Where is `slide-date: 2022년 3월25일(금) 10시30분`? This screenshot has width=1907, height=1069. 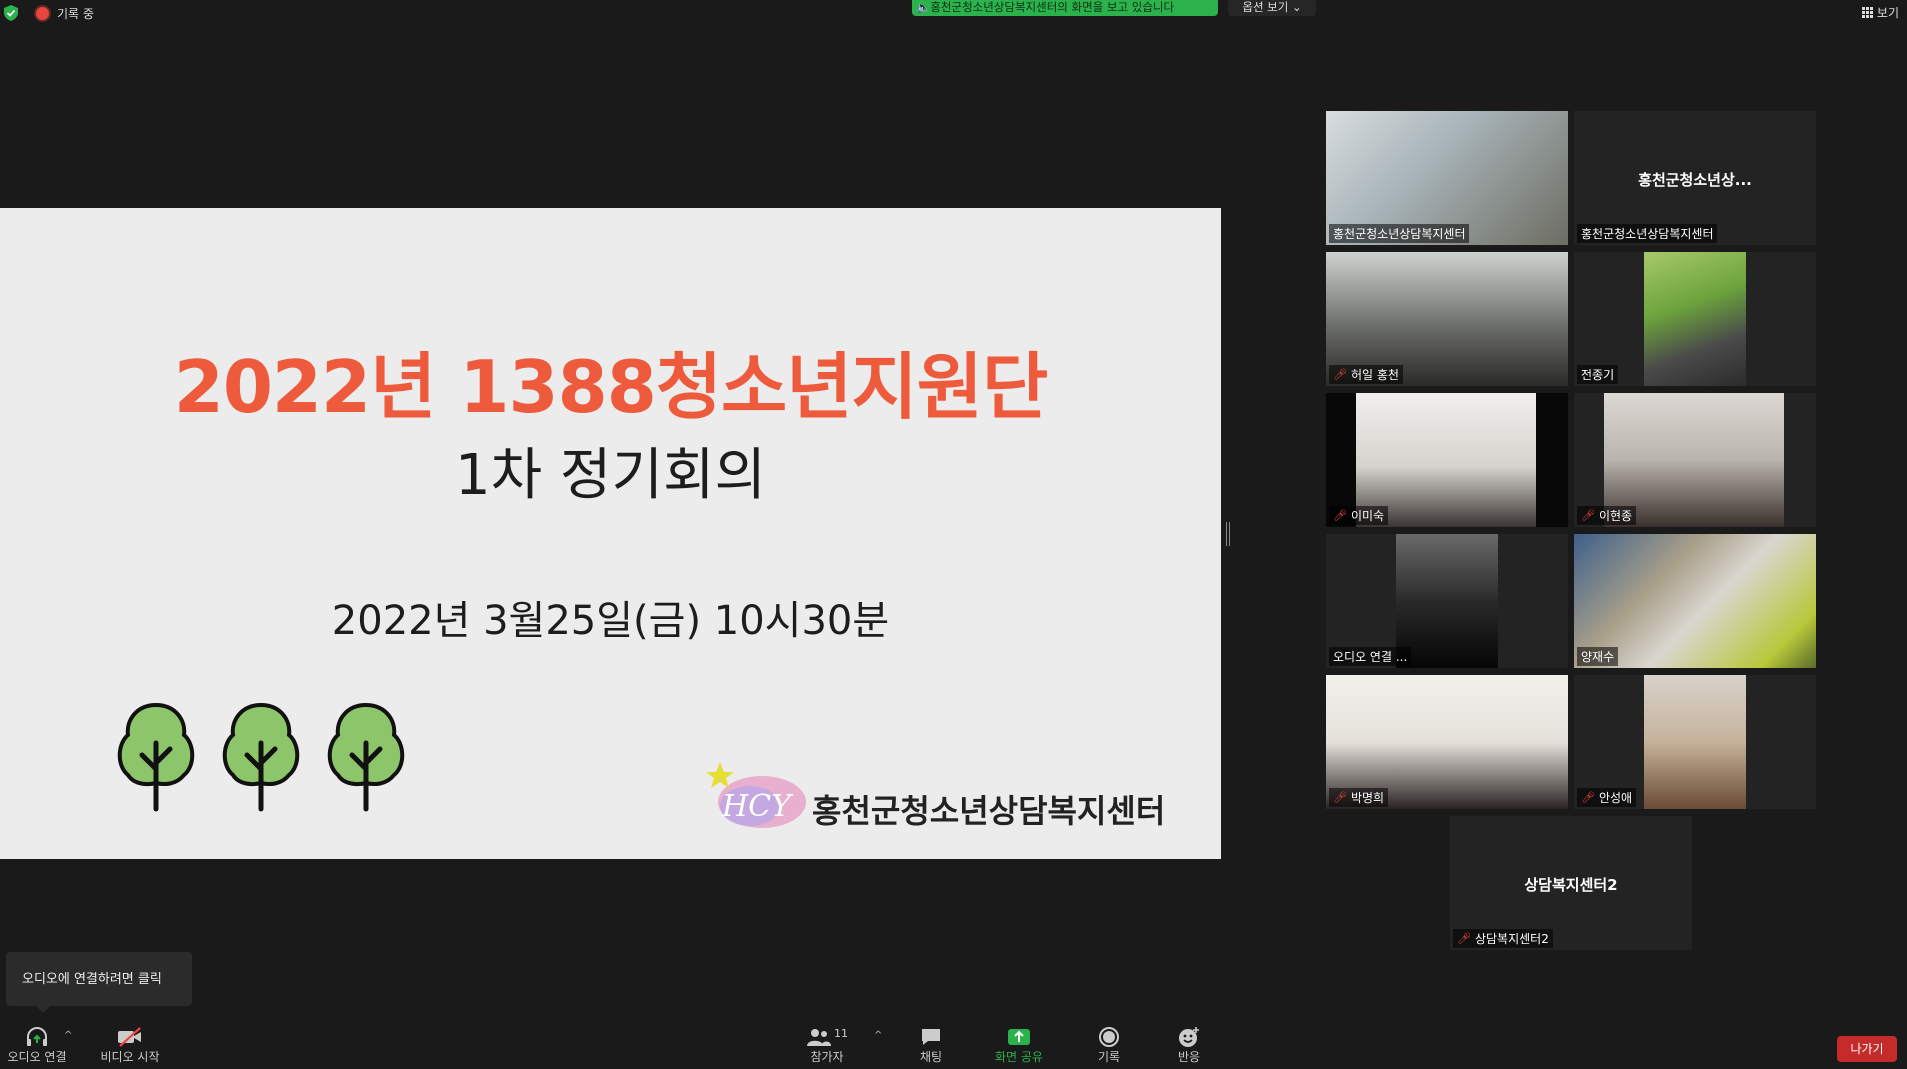 slide-date: 2022년 3월25일(금) 10시30분 is located at coordinates (610, 621).